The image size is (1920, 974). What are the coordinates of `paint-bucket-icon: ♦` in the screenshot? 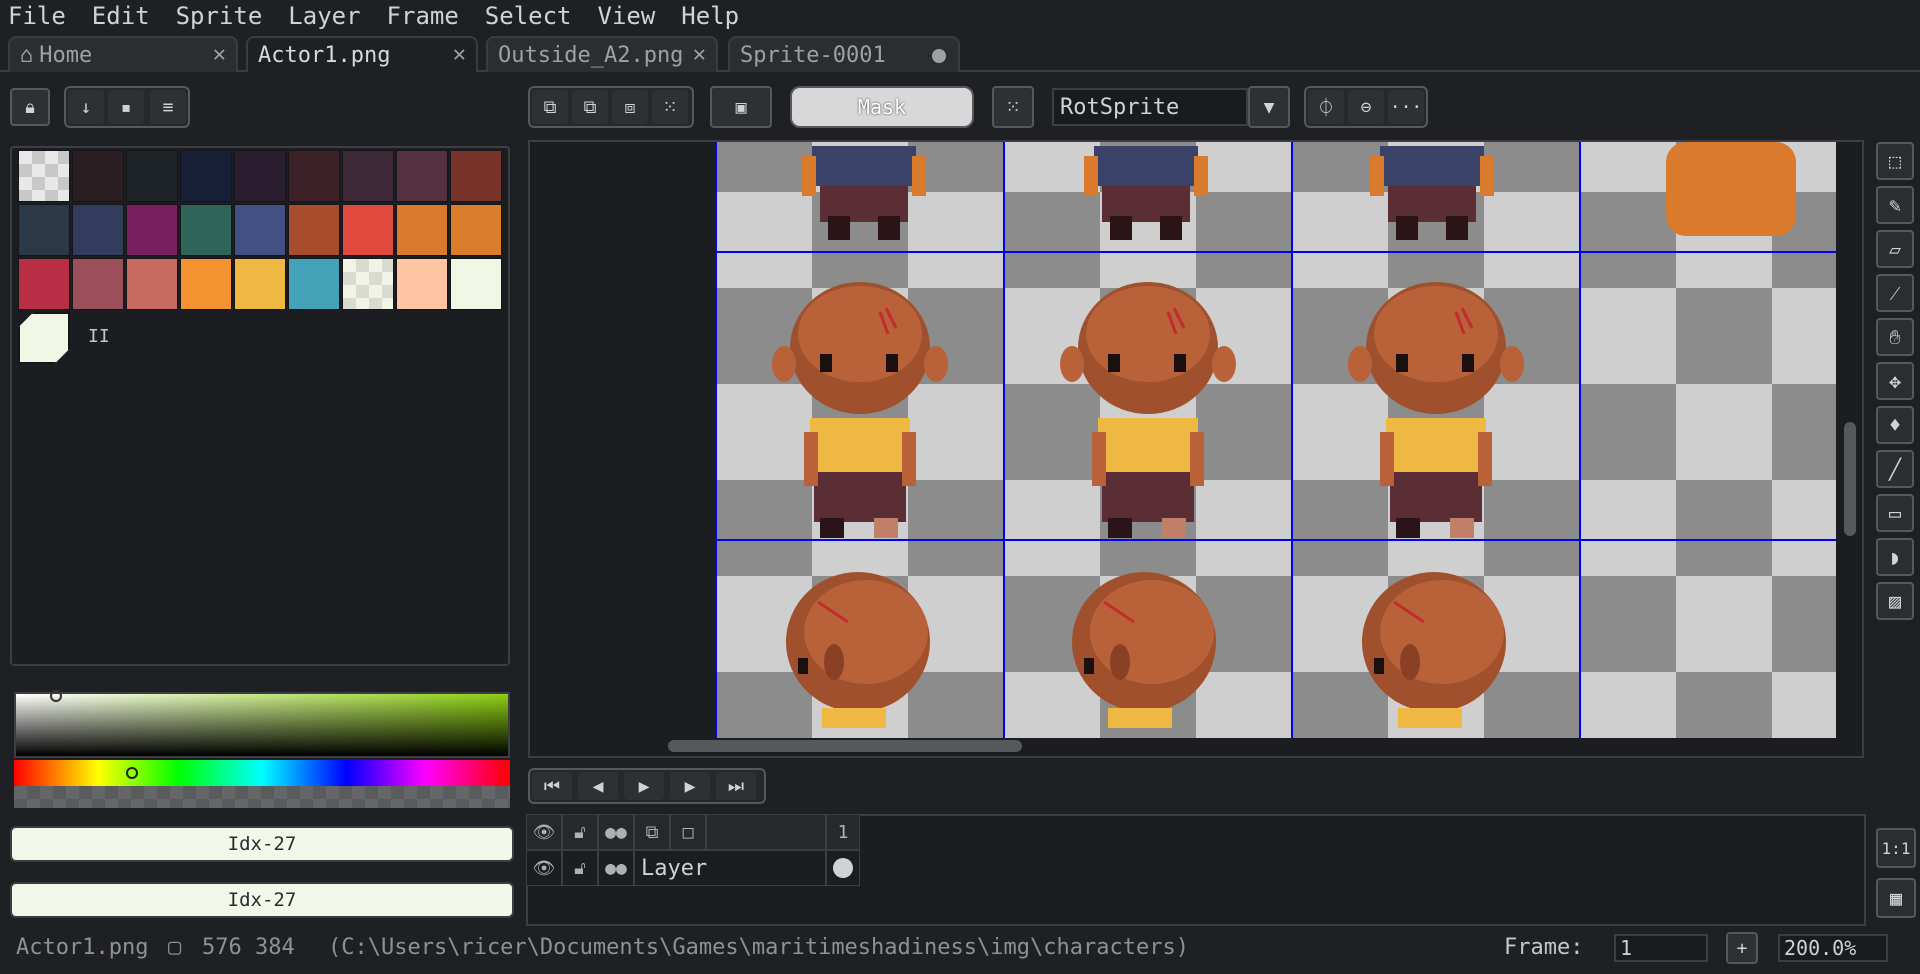 It's located at (1895, 425).